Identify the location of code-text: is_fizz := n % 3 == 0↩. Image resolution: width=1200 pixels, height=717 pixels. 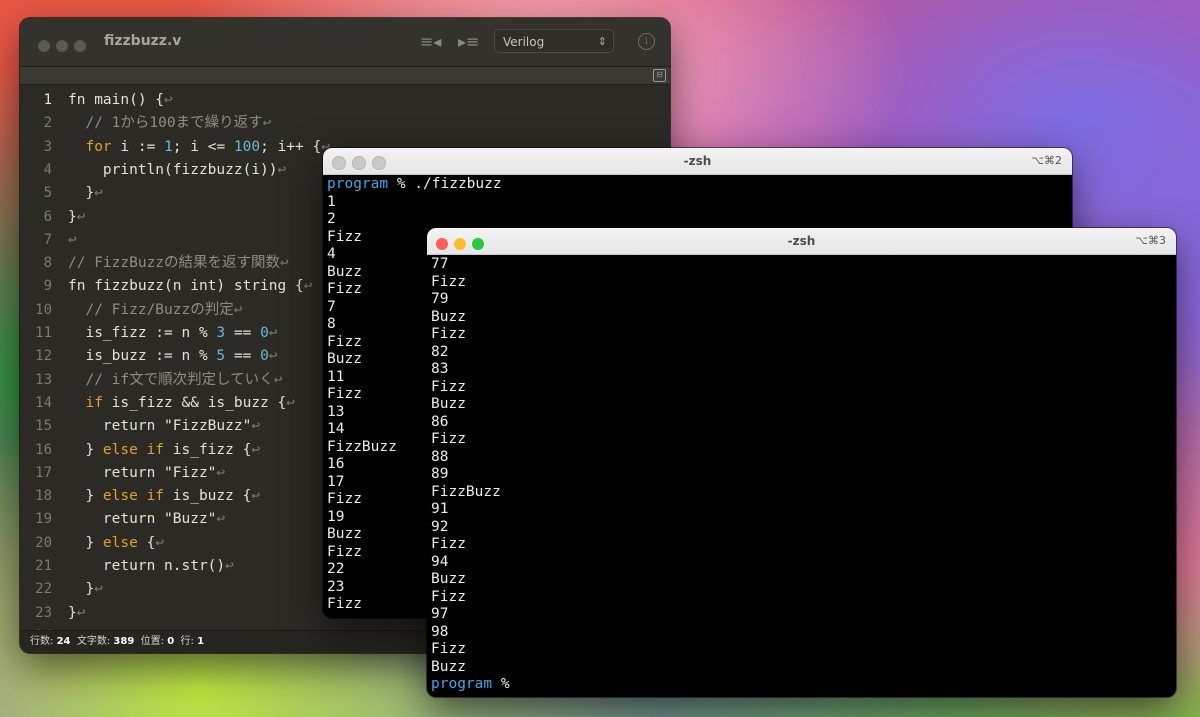
(173, 333).